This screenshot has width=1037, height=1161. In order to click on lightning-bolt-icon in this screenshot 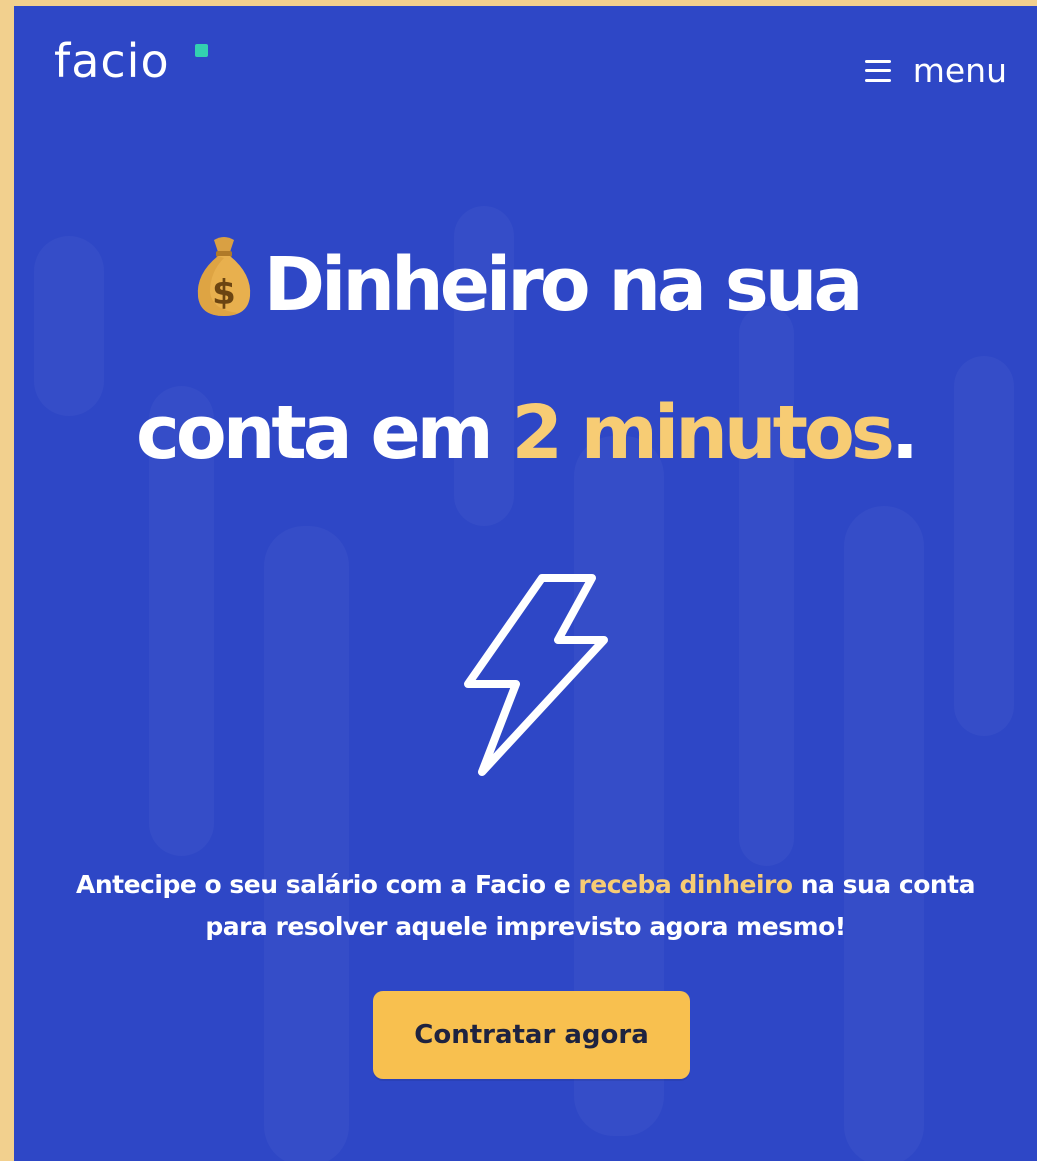, I will do `click(536, 675)`.